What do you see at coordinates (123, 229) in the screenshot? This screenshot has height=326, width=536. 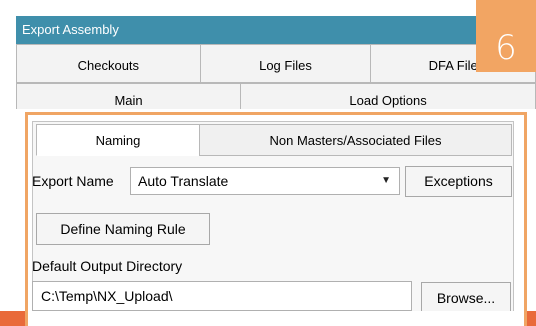 I see `define-naming-rule-button: Define Naming Rule` at bounding box center [123, 229].